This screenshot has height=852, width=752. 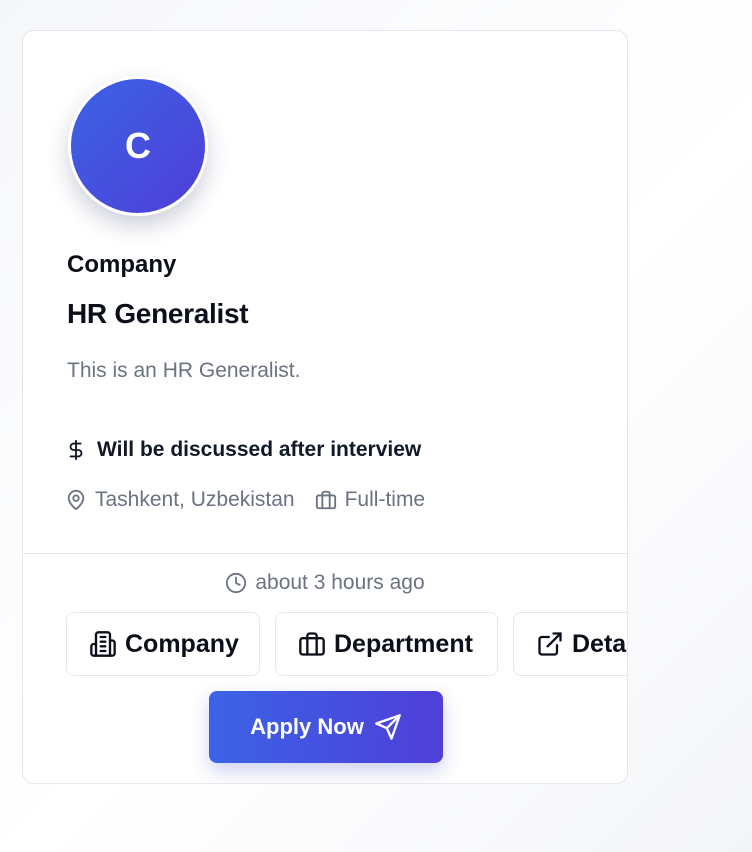 What do you see at coordinates (570, 644) in the screenshot?
I see `details-button: Details` at bounding box center [570, 644].